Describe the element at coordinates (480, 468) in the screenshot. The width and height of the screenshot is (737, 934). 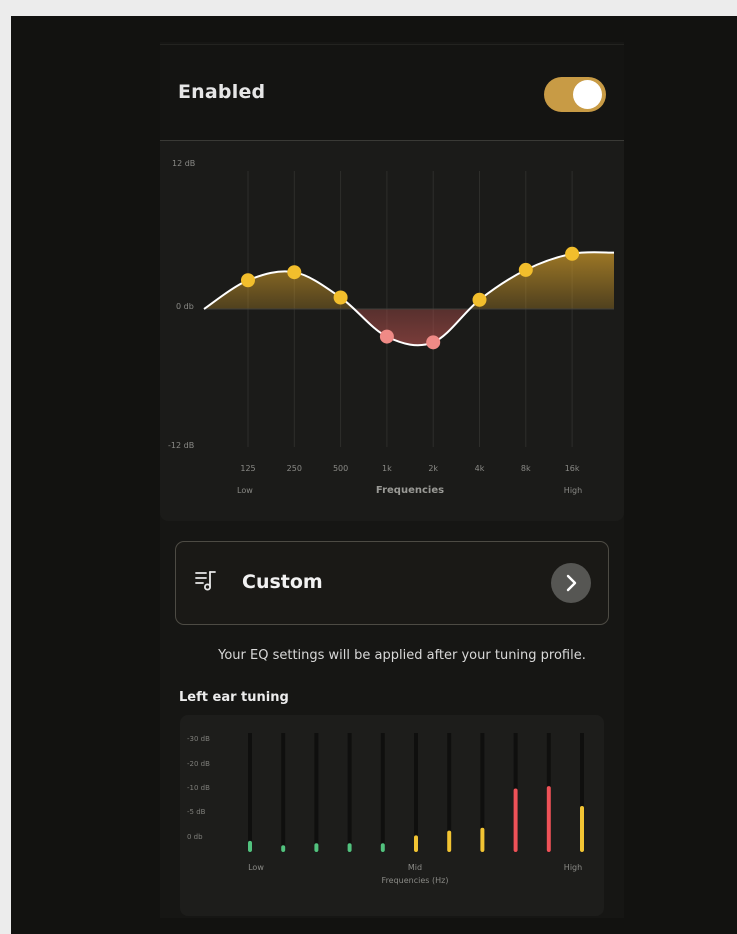
I see `eq-frequency-label: 4k` at that location.